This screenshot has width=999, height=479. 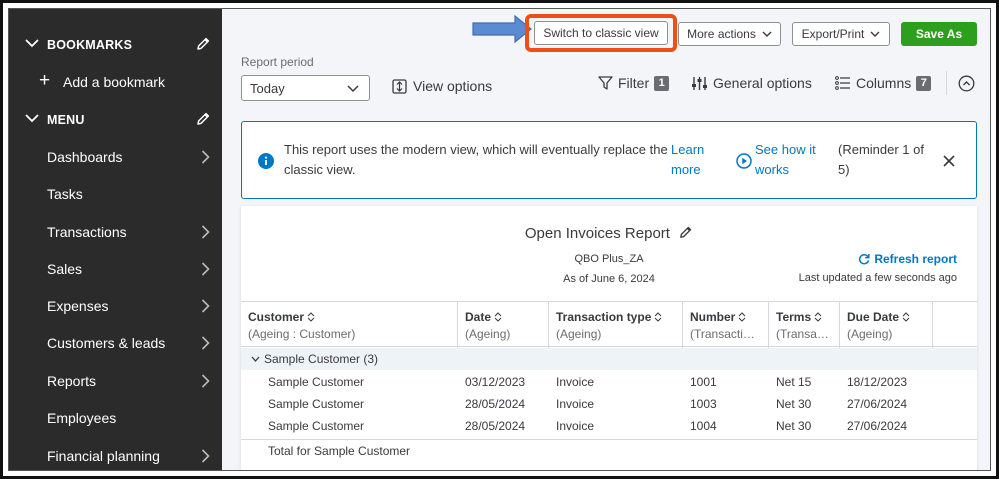 I want to click on cell-number: 1004, so click(x=703, y=426).